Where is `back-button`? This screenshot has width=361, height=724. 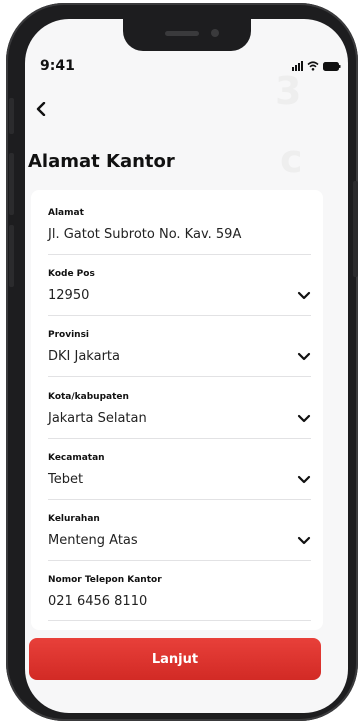
back-button is located at coordinates (41, 109).